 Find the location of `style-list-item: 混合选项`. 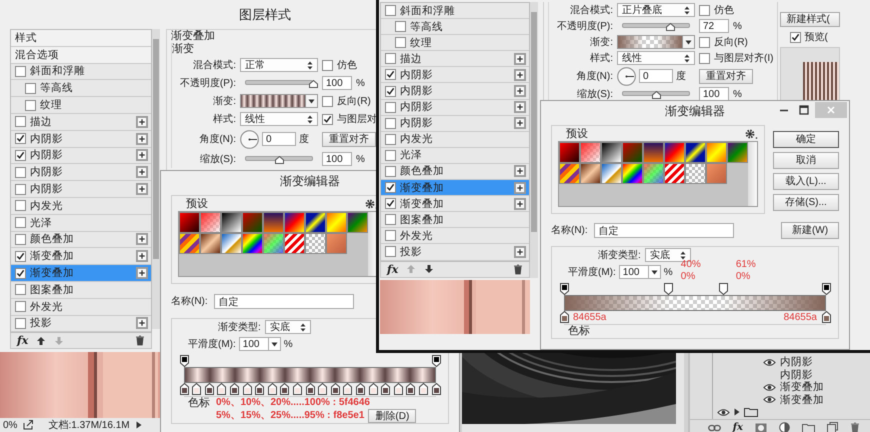

style-list-item: 混合选项 is located at coordinates (81, 55).